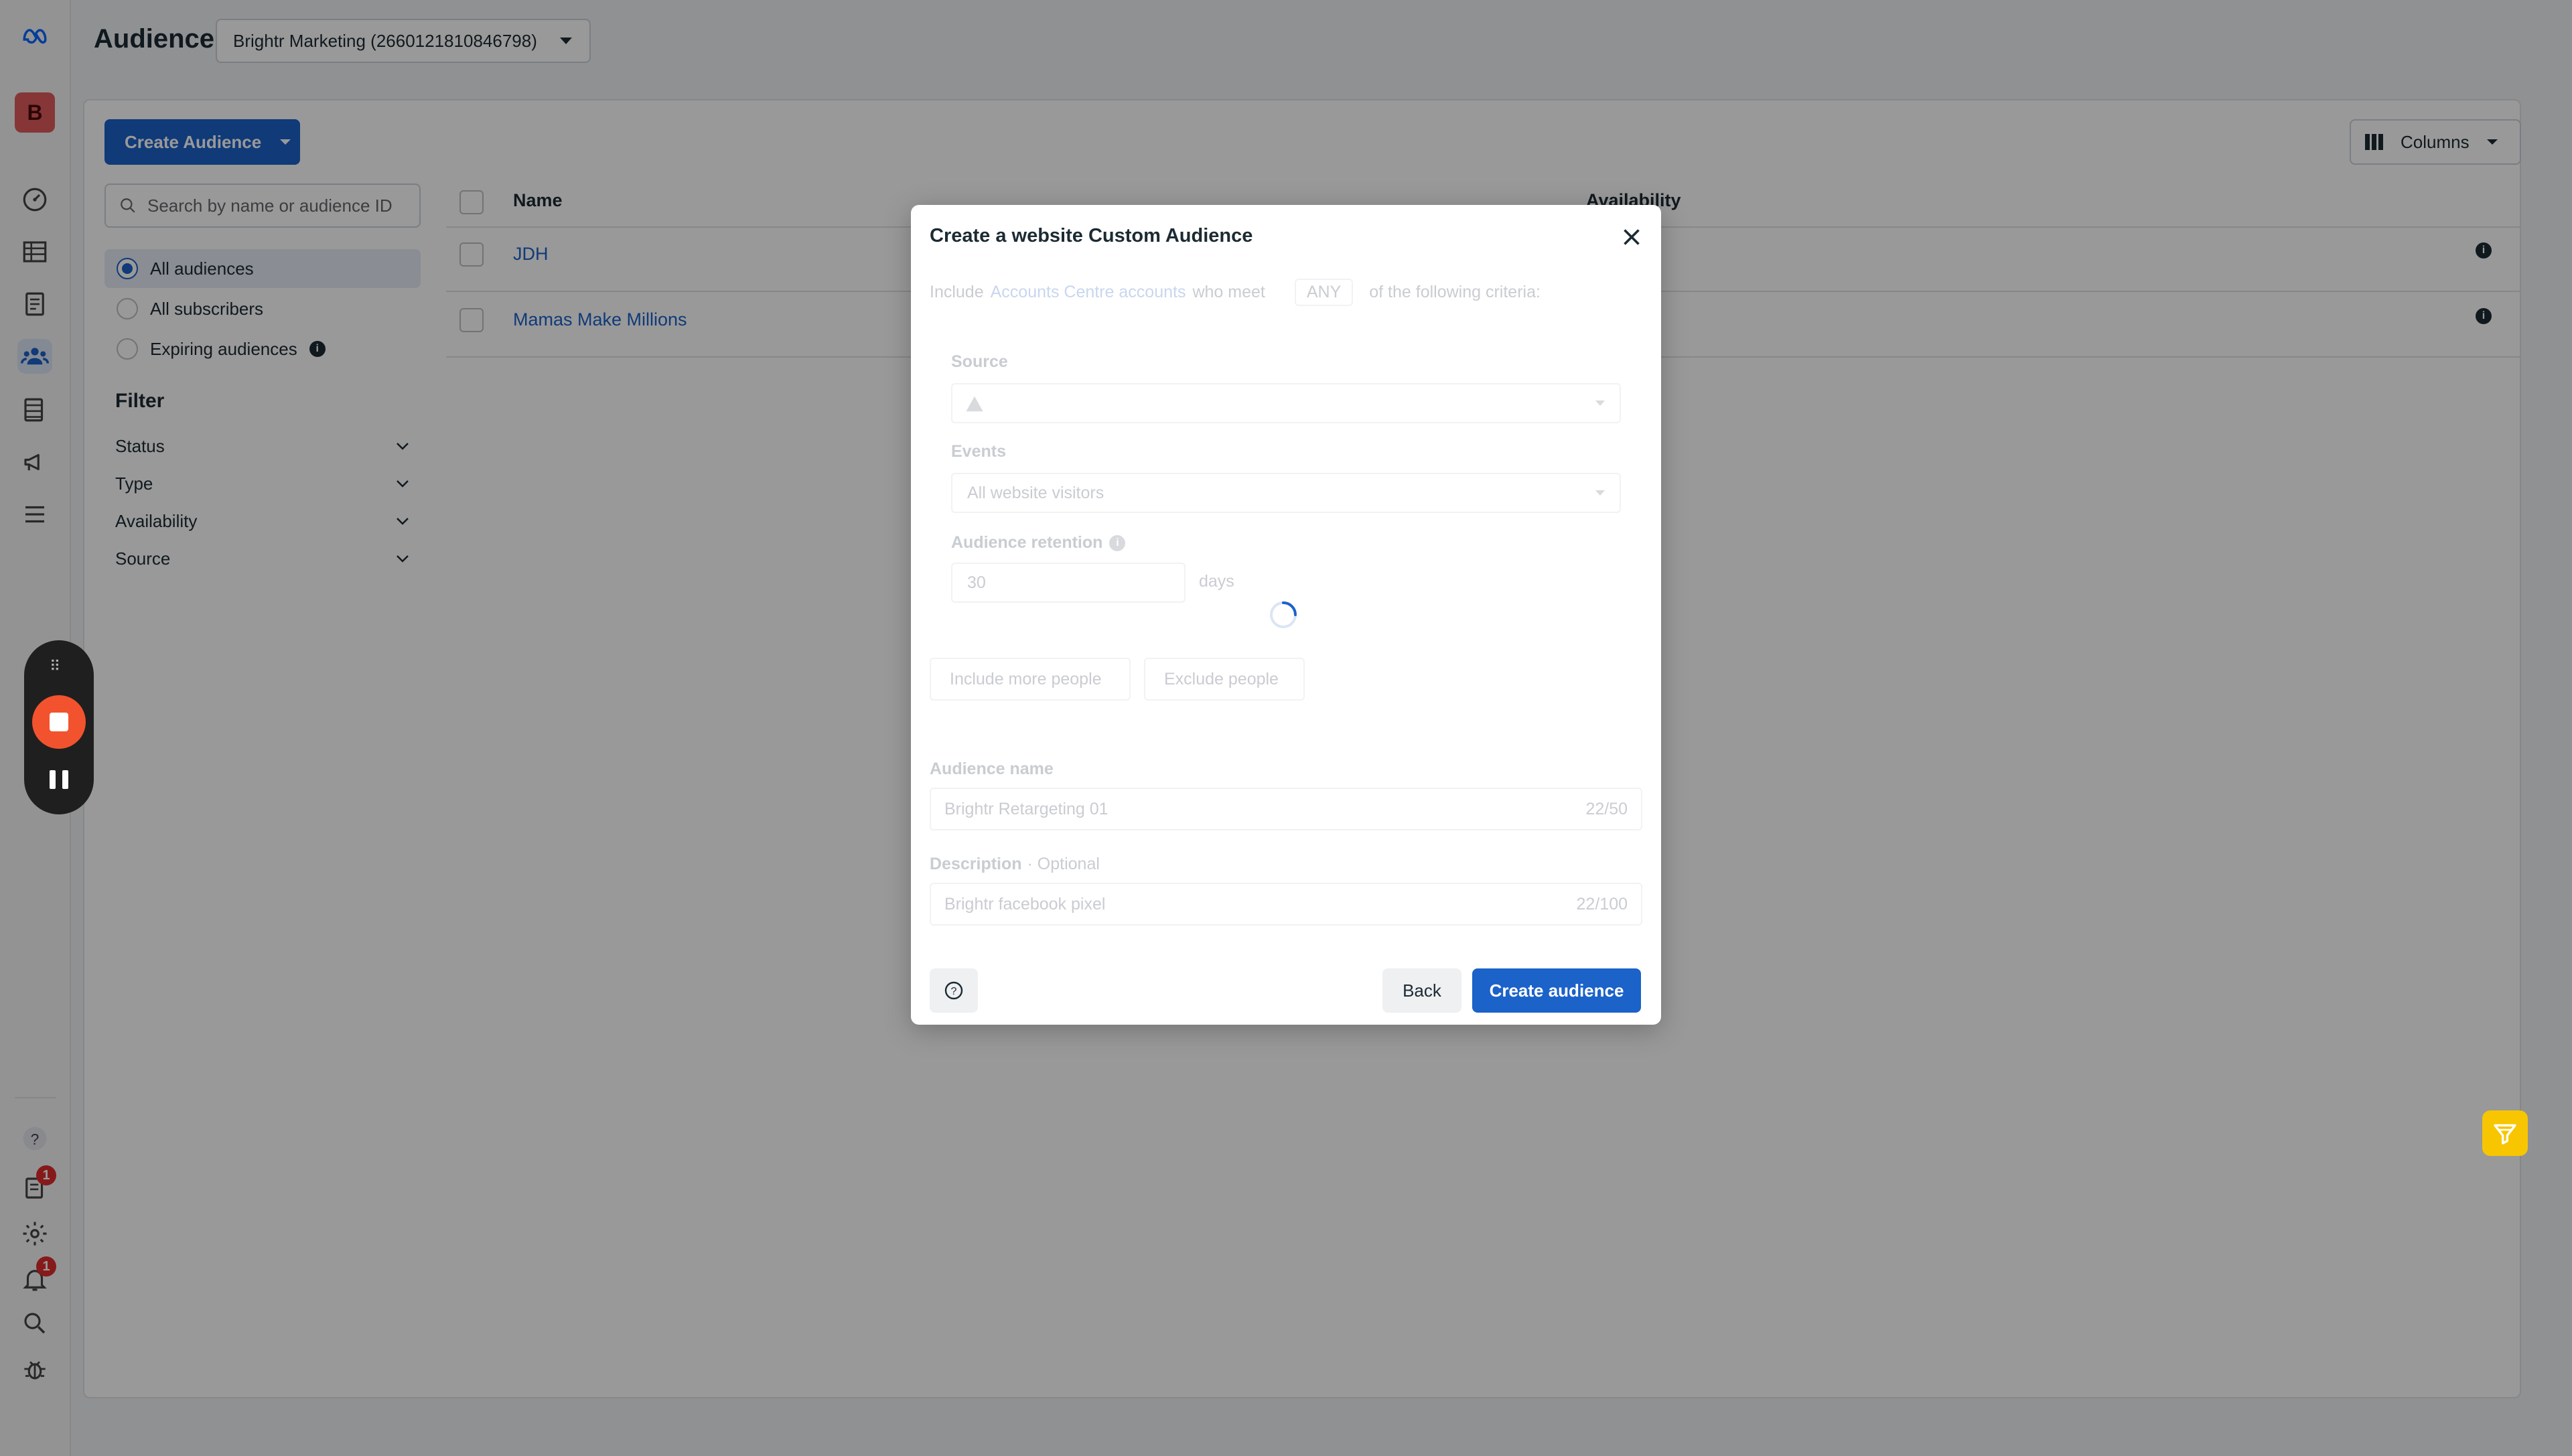 The width and height of the screenshot is (2572, 1456). Describe the element at coordinates (1606, 809) in the screenshot. I see `audience-name-count: 22/50` at that location.